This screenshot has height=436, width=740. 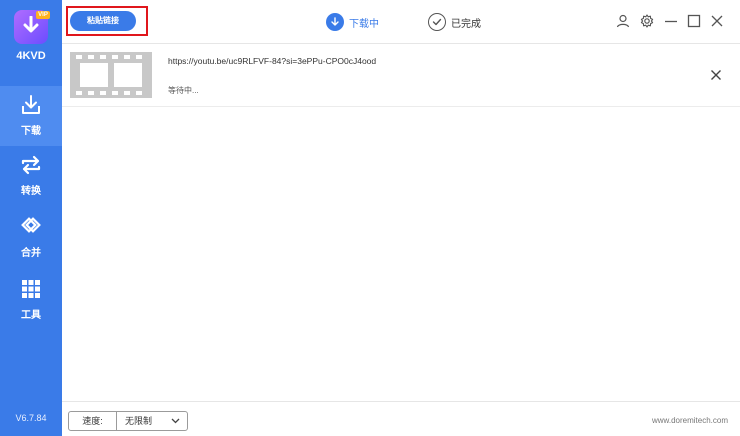 I want to click on speed-label: 速度:, so click(x=93, y=421).